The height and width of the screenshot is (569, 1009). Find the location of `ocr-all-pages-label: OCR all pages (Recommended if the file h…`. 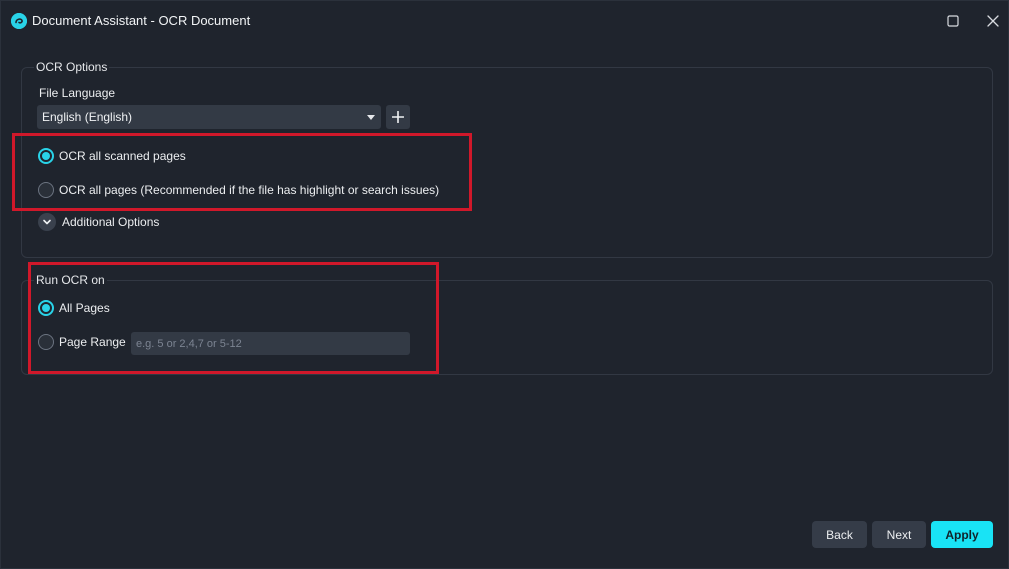

ocr-all-pages-label: OCR all pages (Recommended if the file h… is located at coordinates (249, 190).